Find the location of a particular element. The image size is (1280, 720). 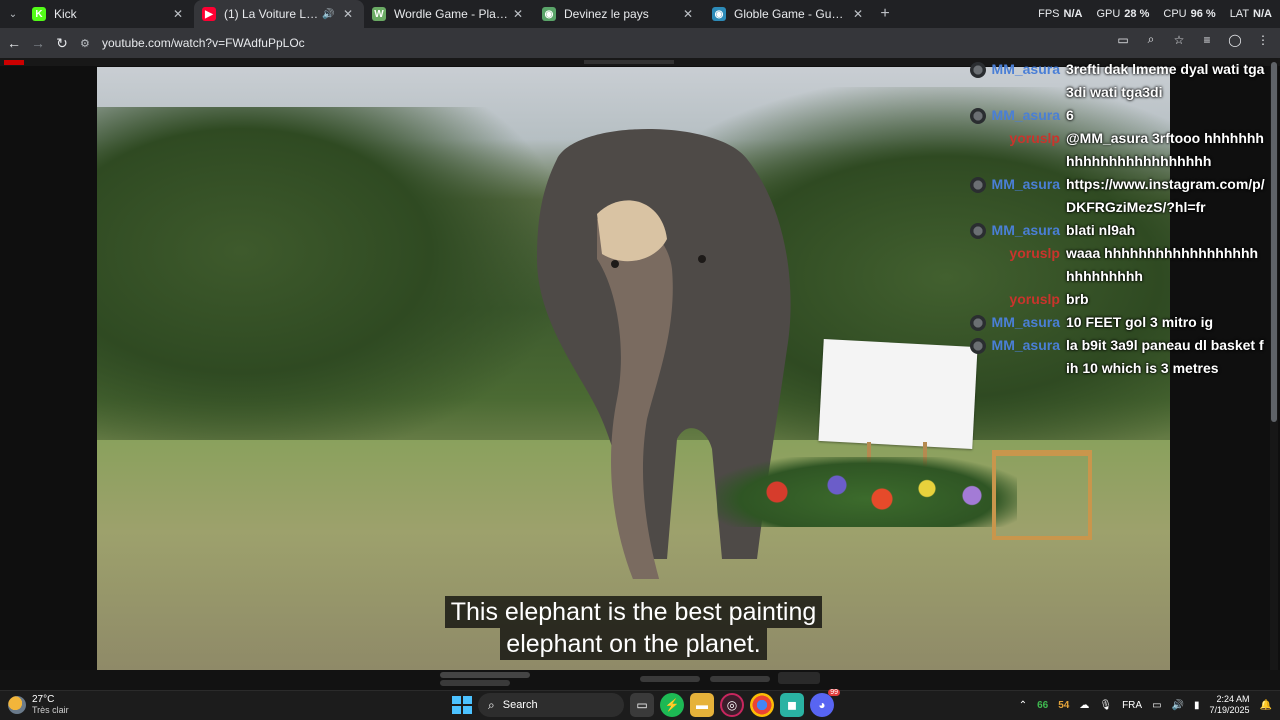

chat-text: blati nl9ah is located at coordinates (1101, 230).